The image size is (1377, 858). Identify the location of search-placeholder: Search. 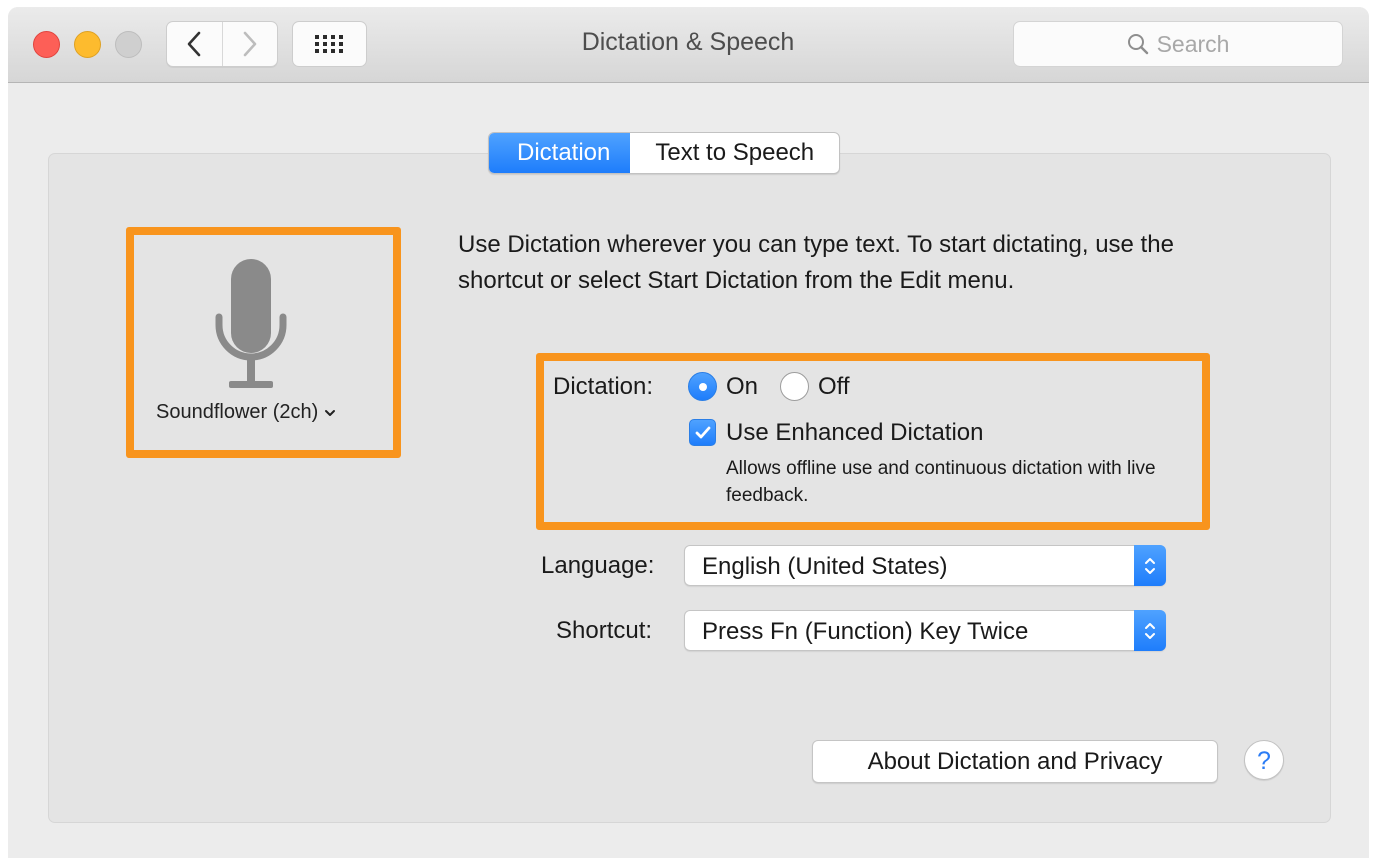
(1193, 43).